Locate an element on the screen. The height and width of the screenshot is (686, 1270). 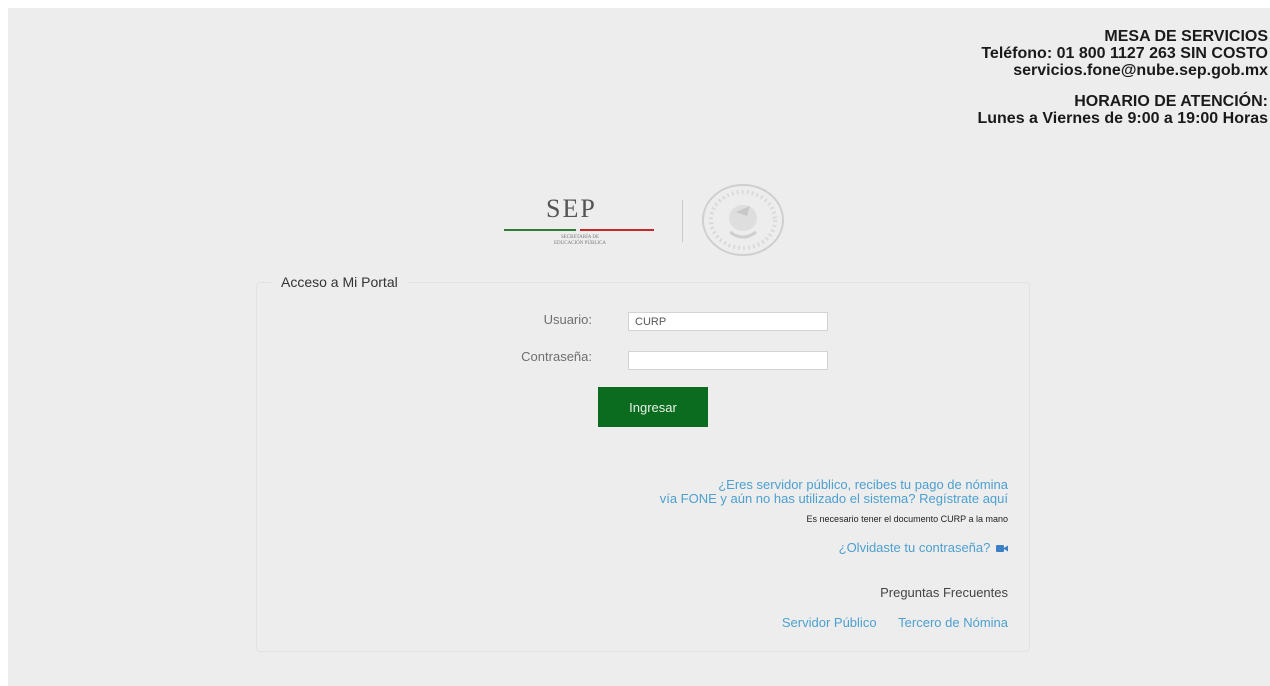
faq-payroll-third-link: Tercero de Nómina is located at coordinates (953, 622).